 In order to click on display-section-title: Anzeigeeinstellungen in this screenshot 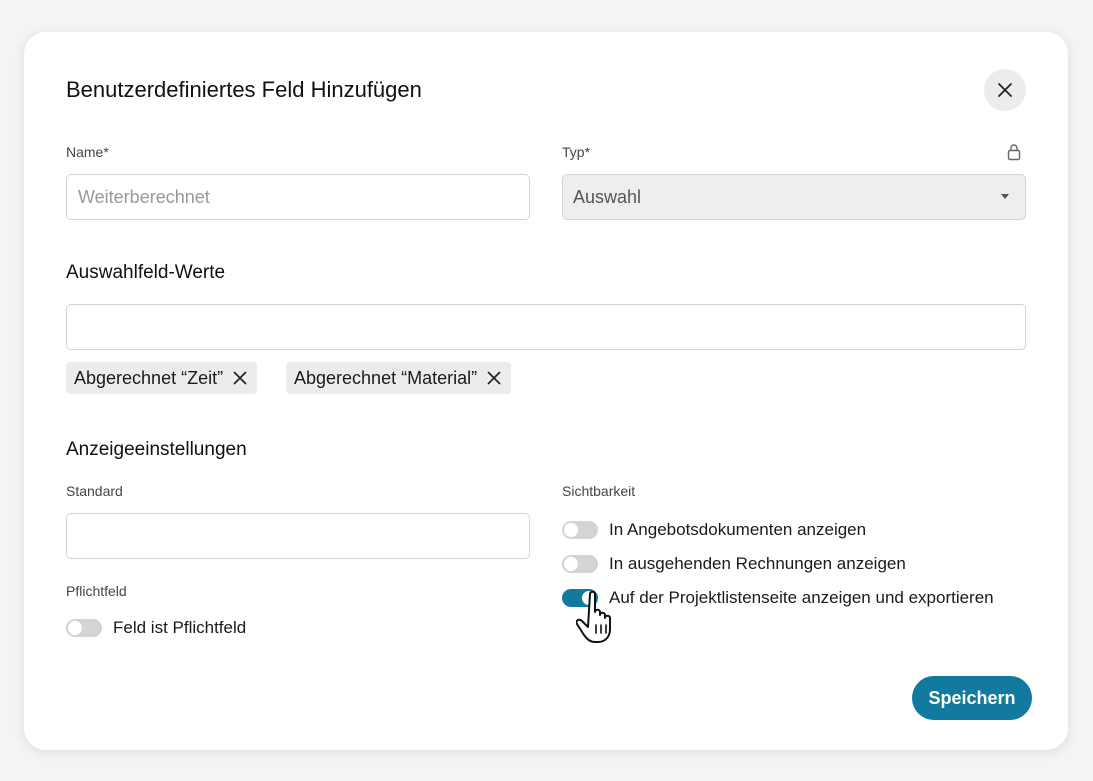, I will do `click(156, 449)`.